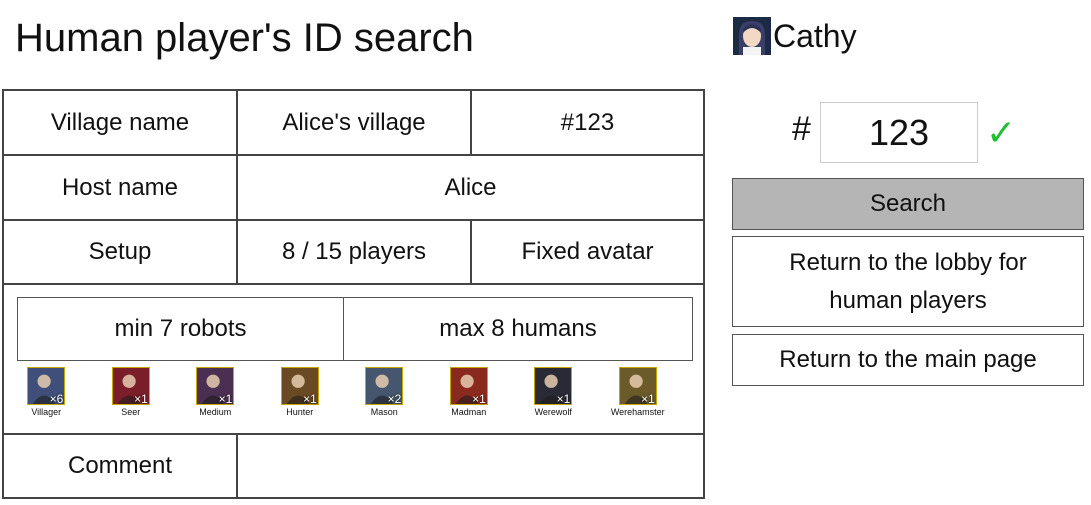  I want to click on max-humans: max 8 humans, so click(518, 328).